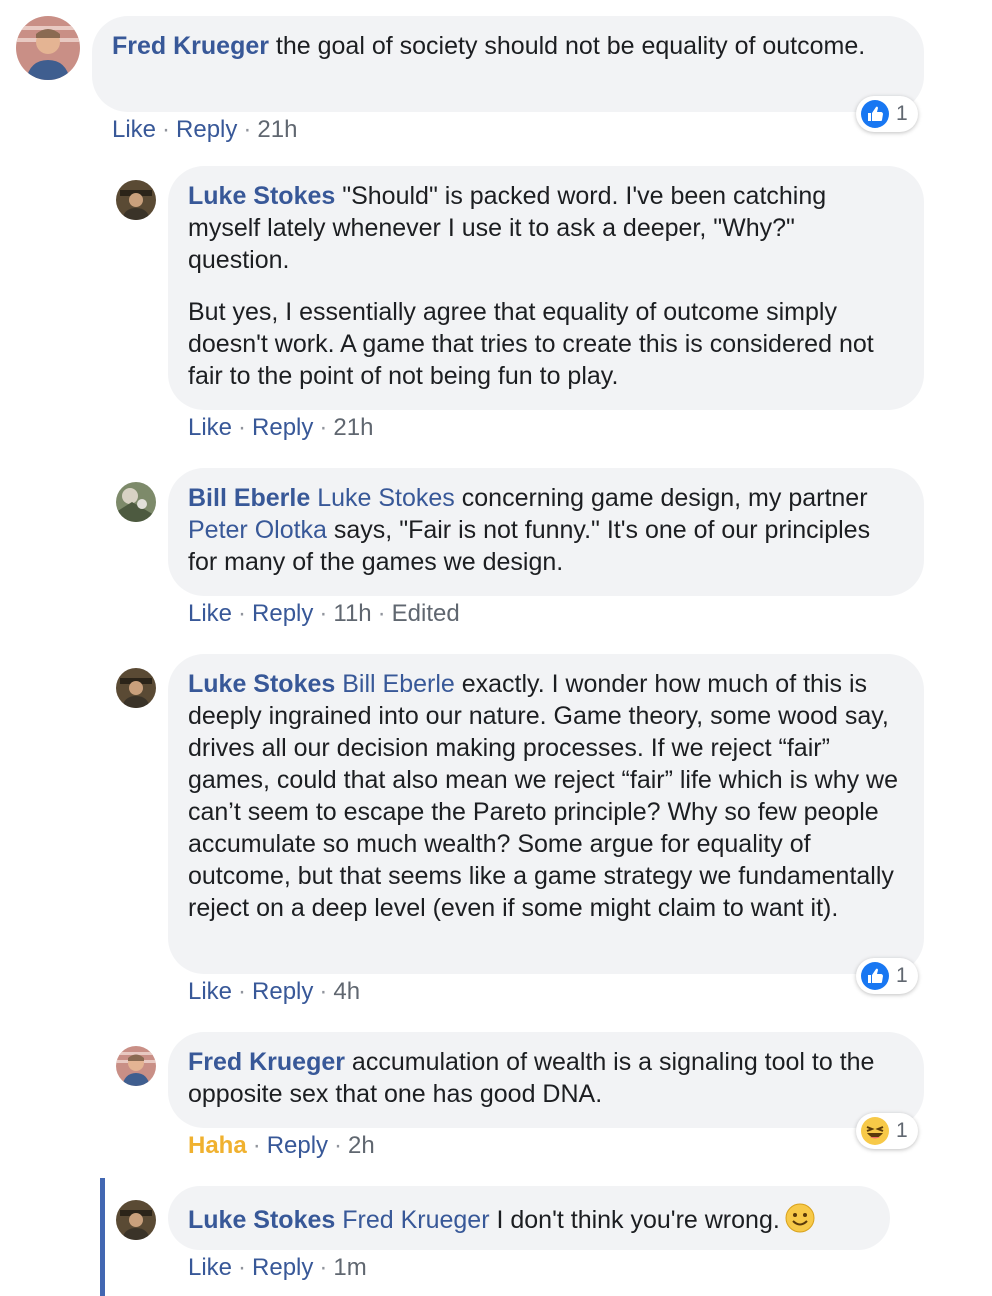  Describe the element at coordinates (386, 498) in the screenshot. I see `mention-link: Luke Stokes` at that location.